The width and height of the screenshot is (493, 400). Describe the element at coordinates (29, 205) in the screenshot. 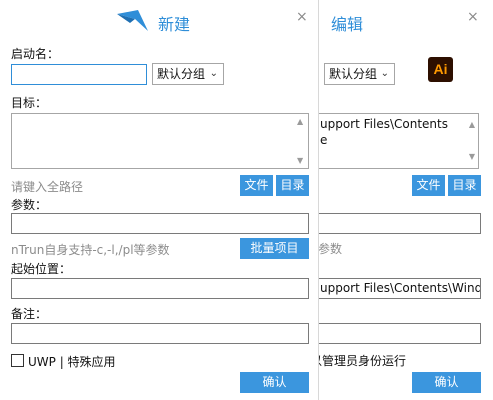

I see `params-label: 参数：` at that location.